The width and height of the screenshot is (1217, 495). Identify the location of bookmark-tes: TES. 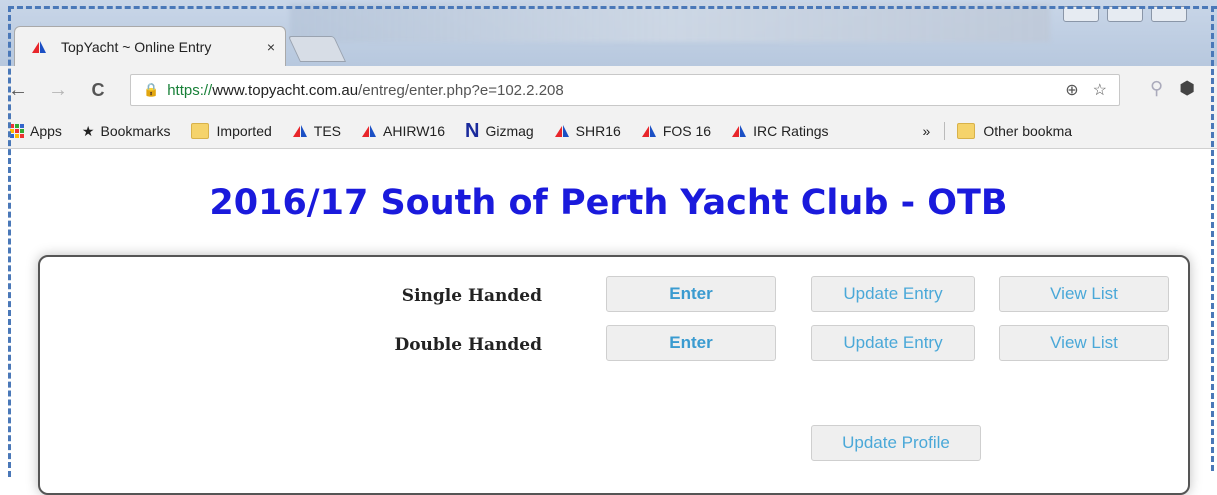
(316, 131).